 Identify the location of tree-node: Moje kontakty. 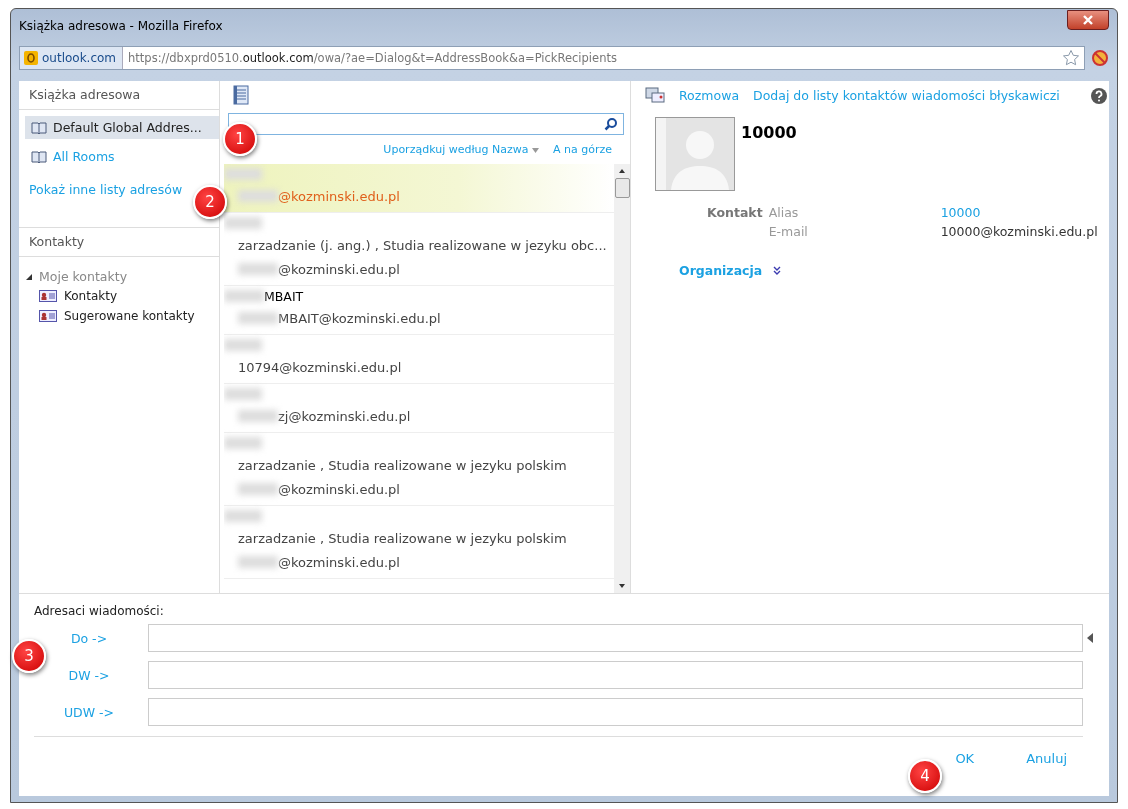
(119, 271).